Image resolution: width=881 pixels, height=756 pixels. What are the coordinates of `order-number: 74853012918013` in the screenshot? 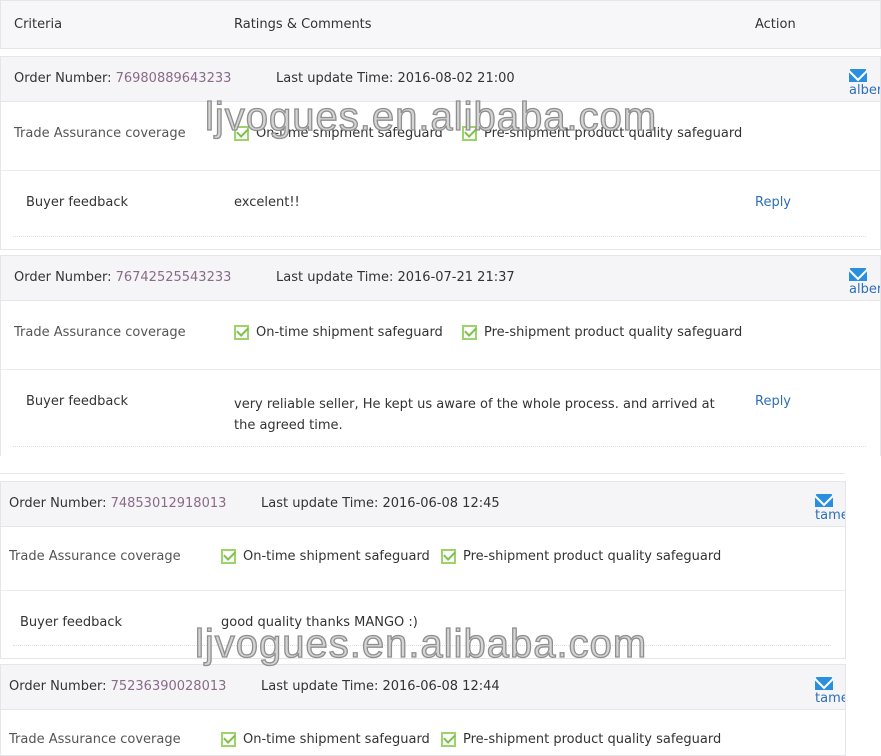 It's located at (169, 503).